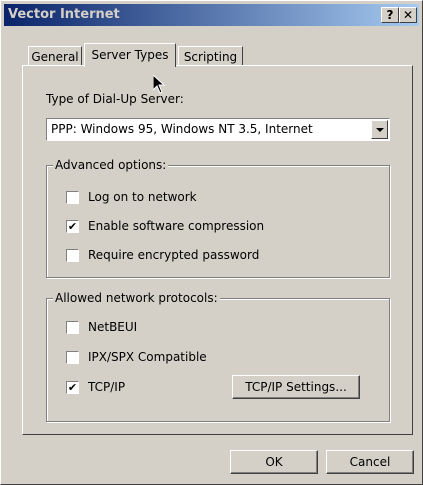 The width and height of the screenshot is (423, 485). I want to click on checkbox-label: IPX/SPX Compatible, so click(147, 357).